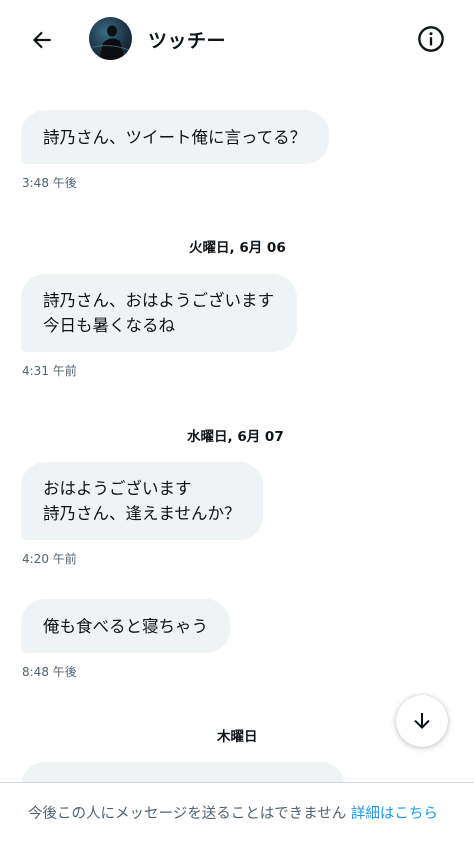 The width and height of the screenshot is (474, 857). I want to click on arrow-down-icon, so click(422, 721).